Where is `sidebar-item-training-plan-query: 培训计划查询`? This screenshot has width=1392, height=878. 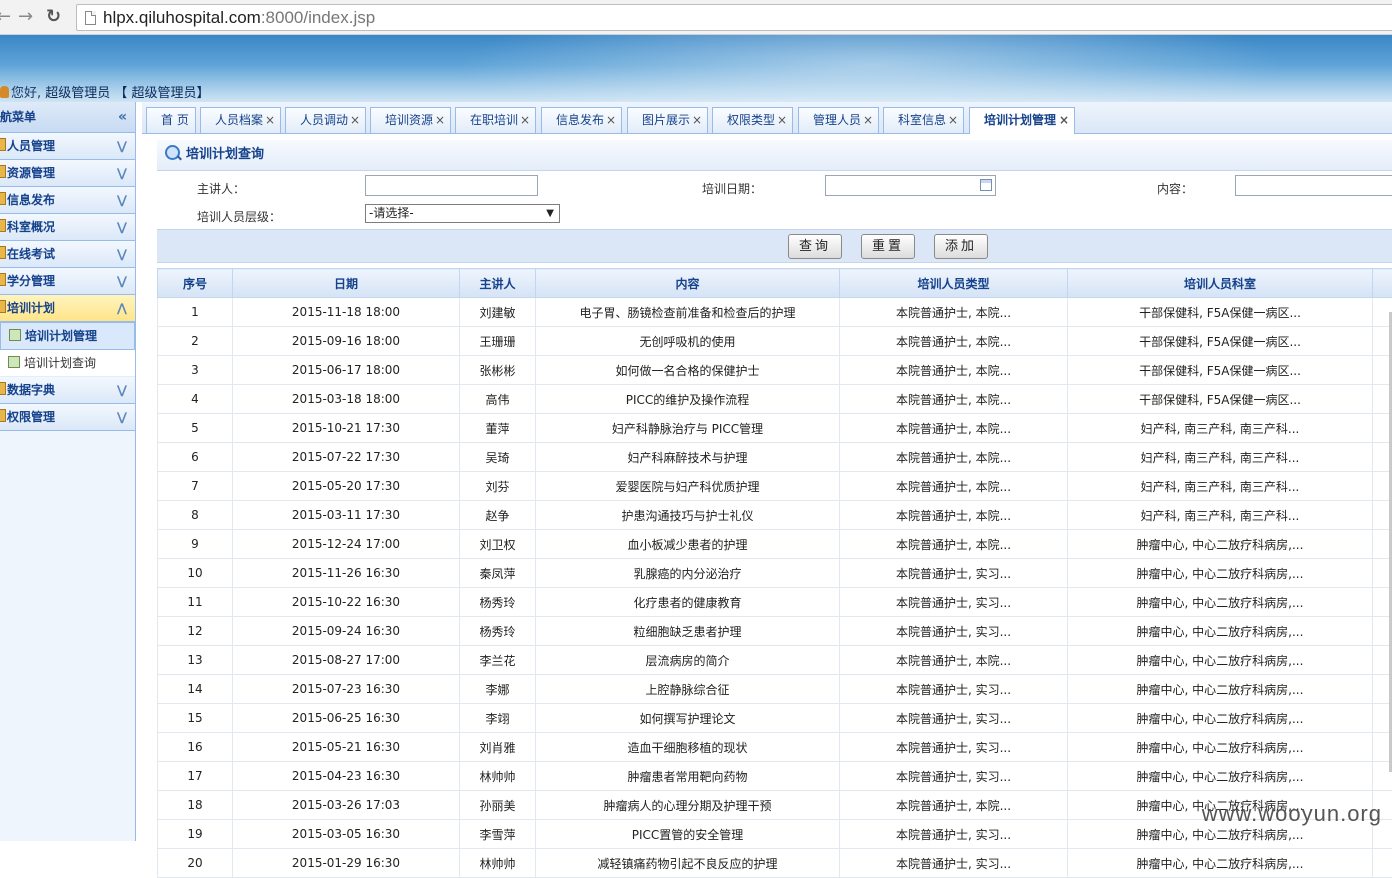
sidebar-item-training-plan-query: 培训计划查询 is located at coordinates (67, 363).